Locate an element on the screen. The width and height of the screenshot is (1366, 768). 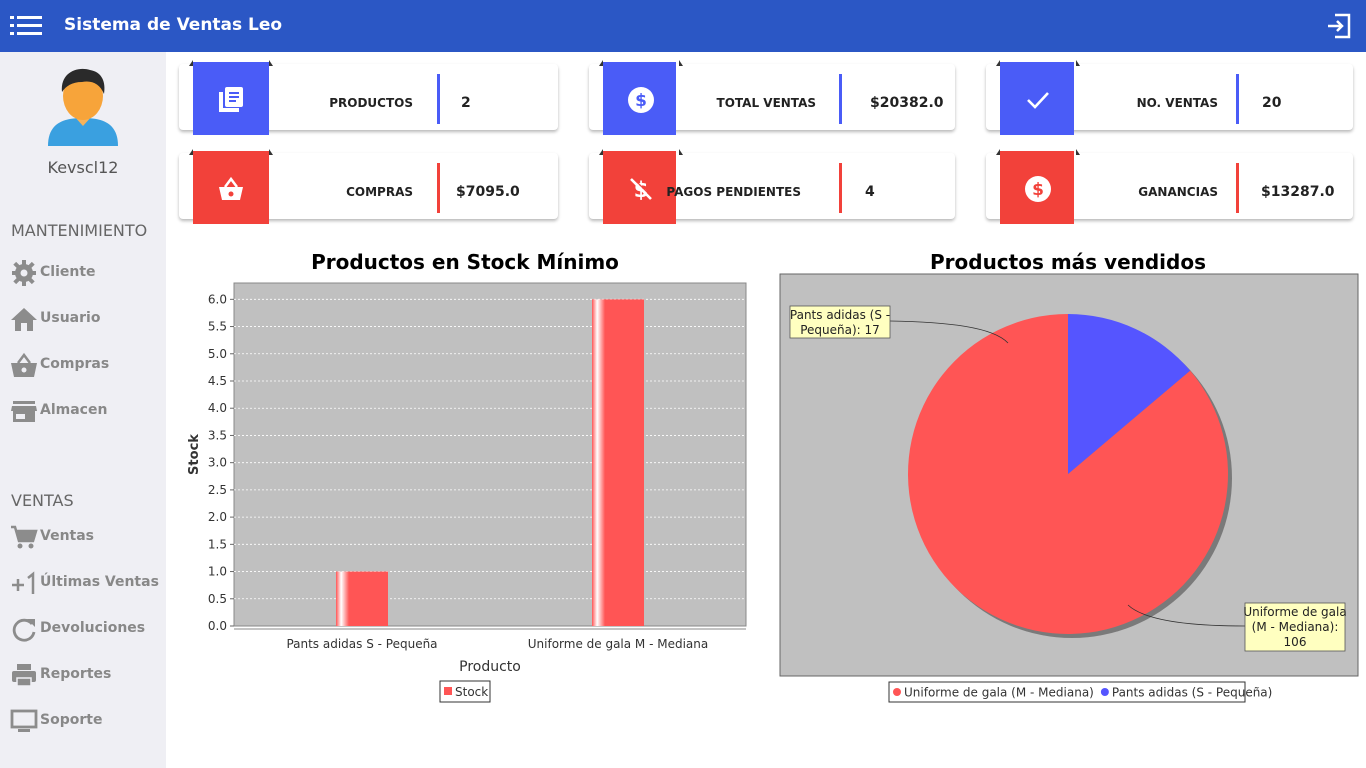
sidebar-item-label: Usuario is located at coordinates (70, 318).